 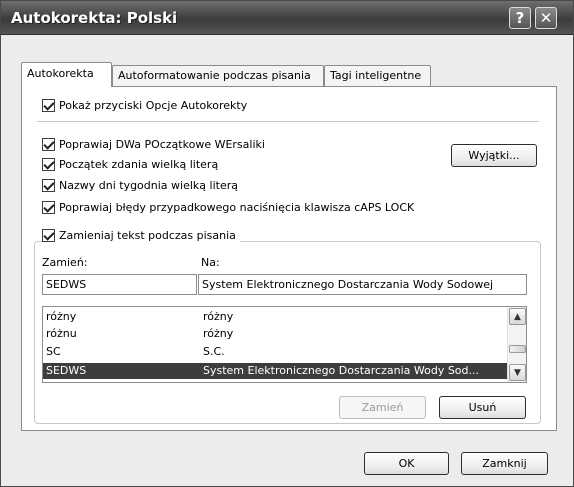 I want to click on entry-replace-text: SEDWS, so click(x=66, y=370).